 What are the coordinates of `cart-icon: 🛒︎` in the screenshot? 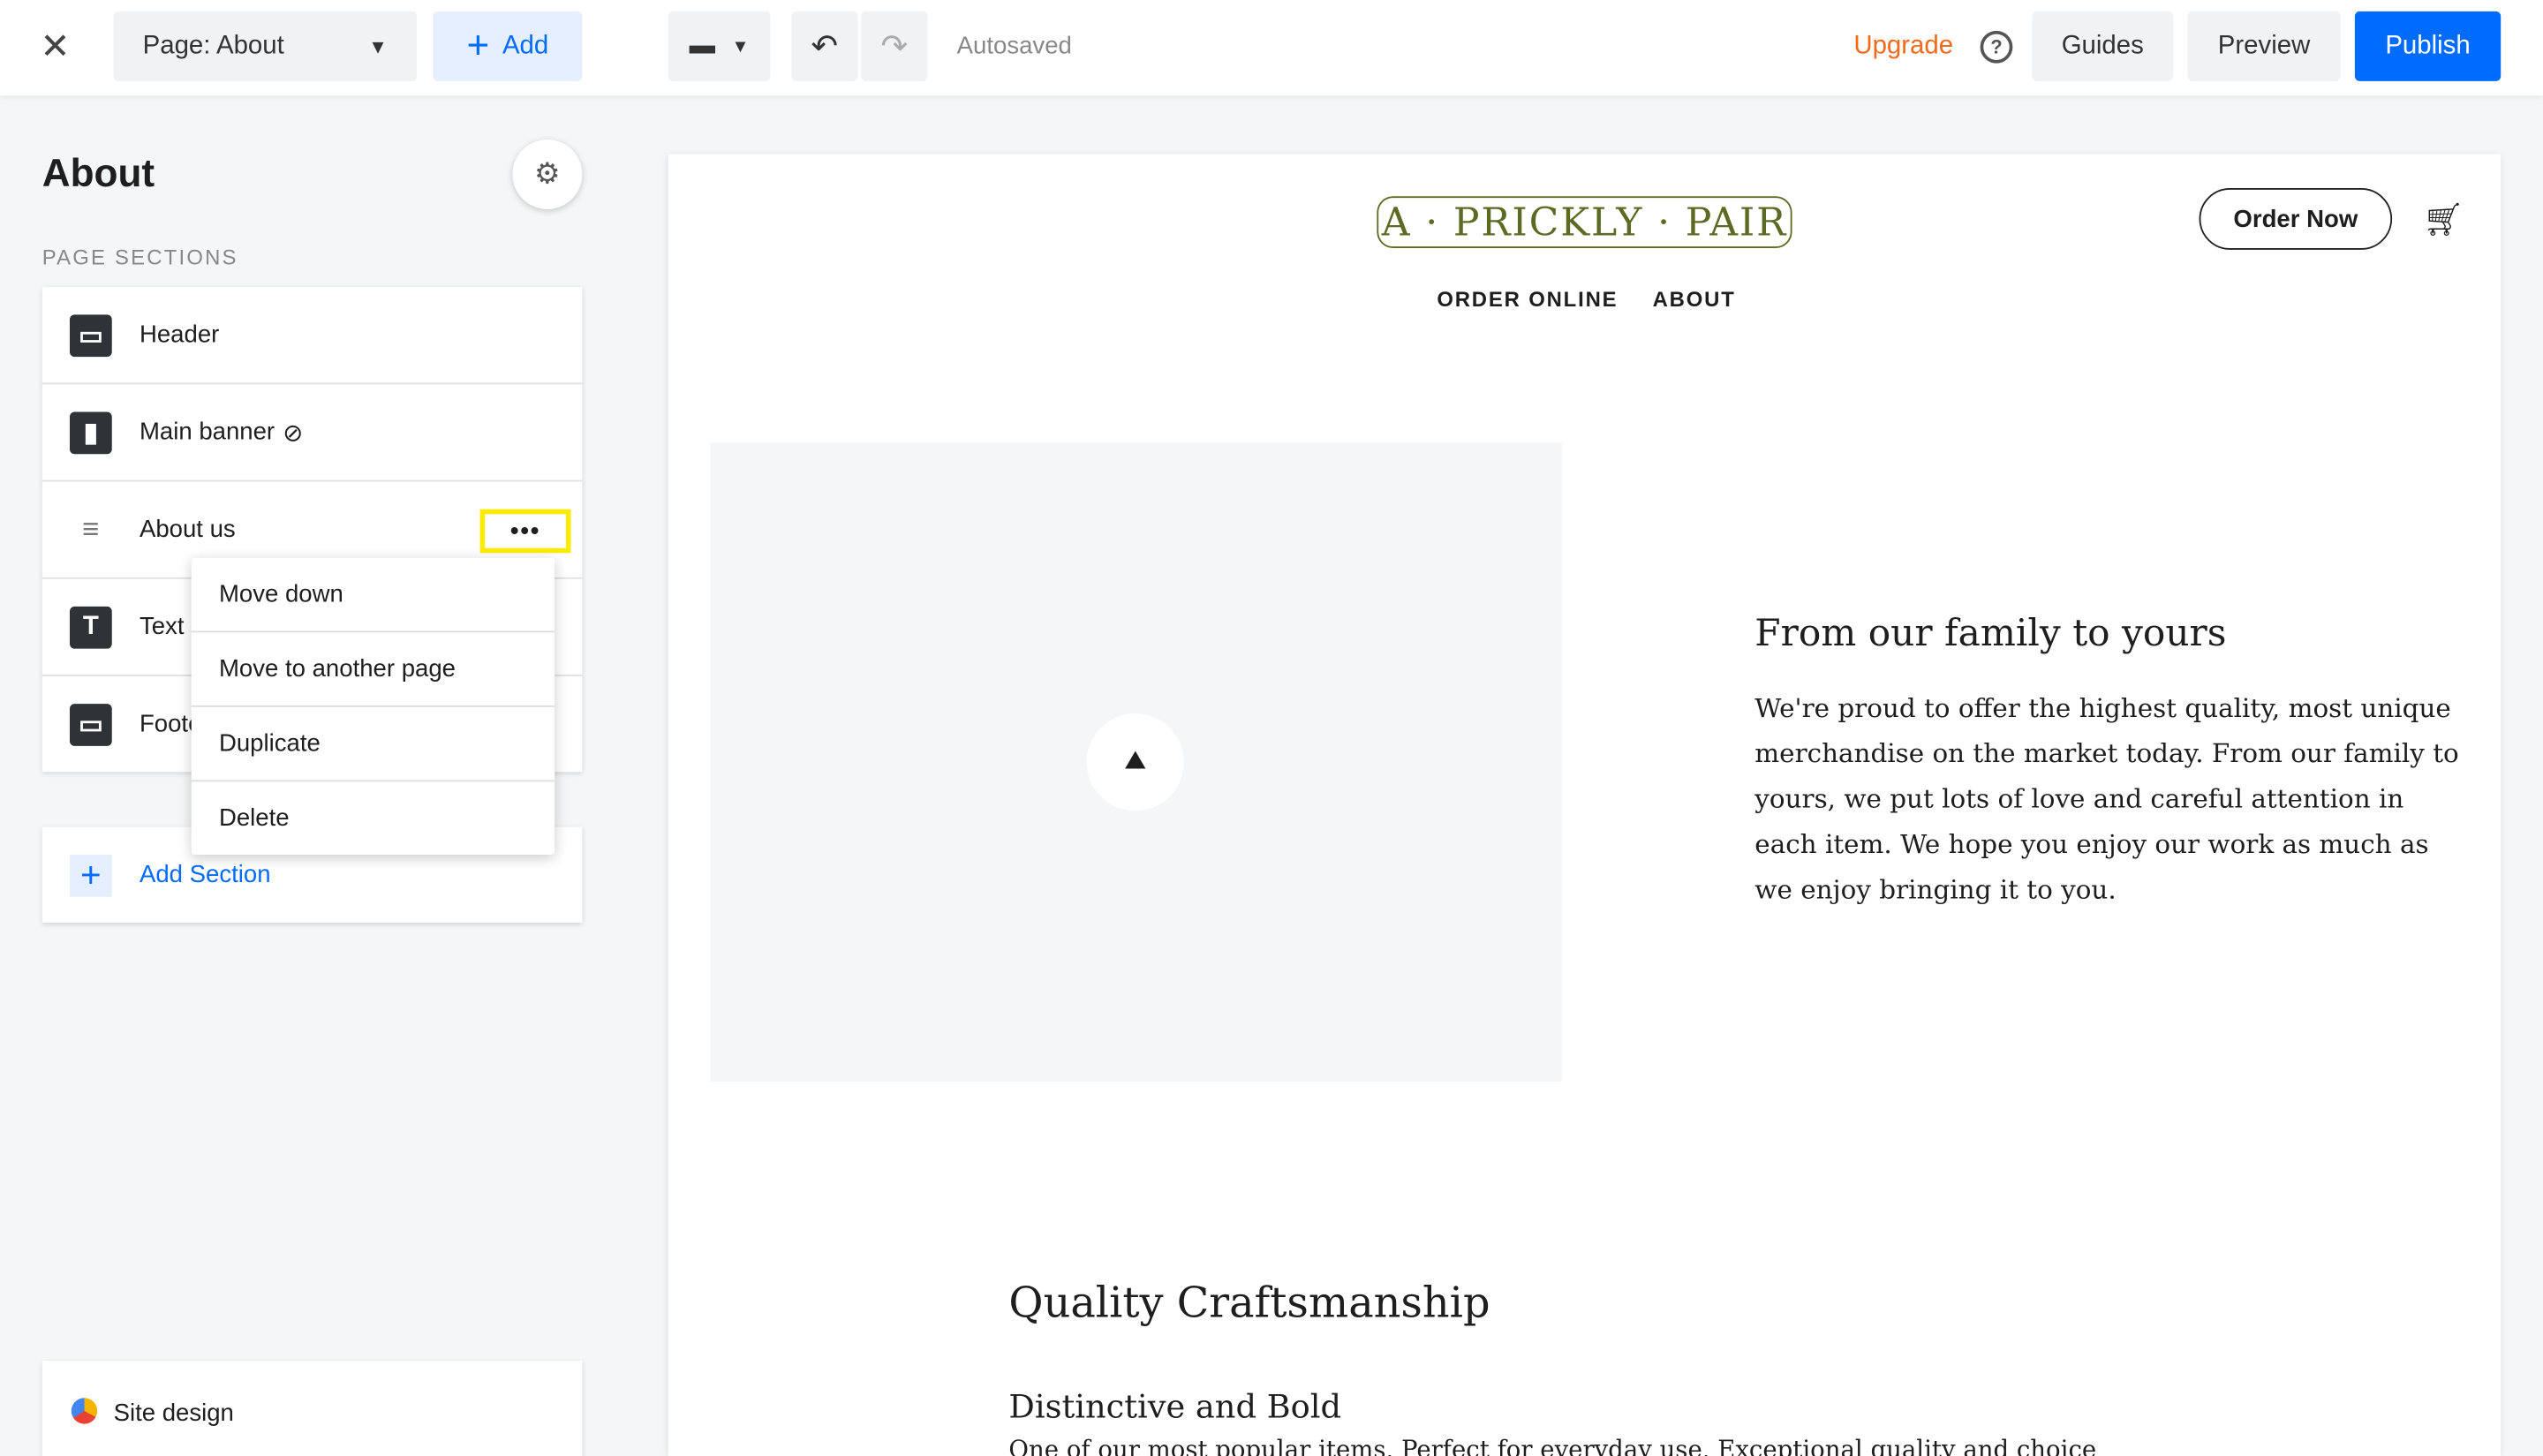 It's located at (2444, 220).